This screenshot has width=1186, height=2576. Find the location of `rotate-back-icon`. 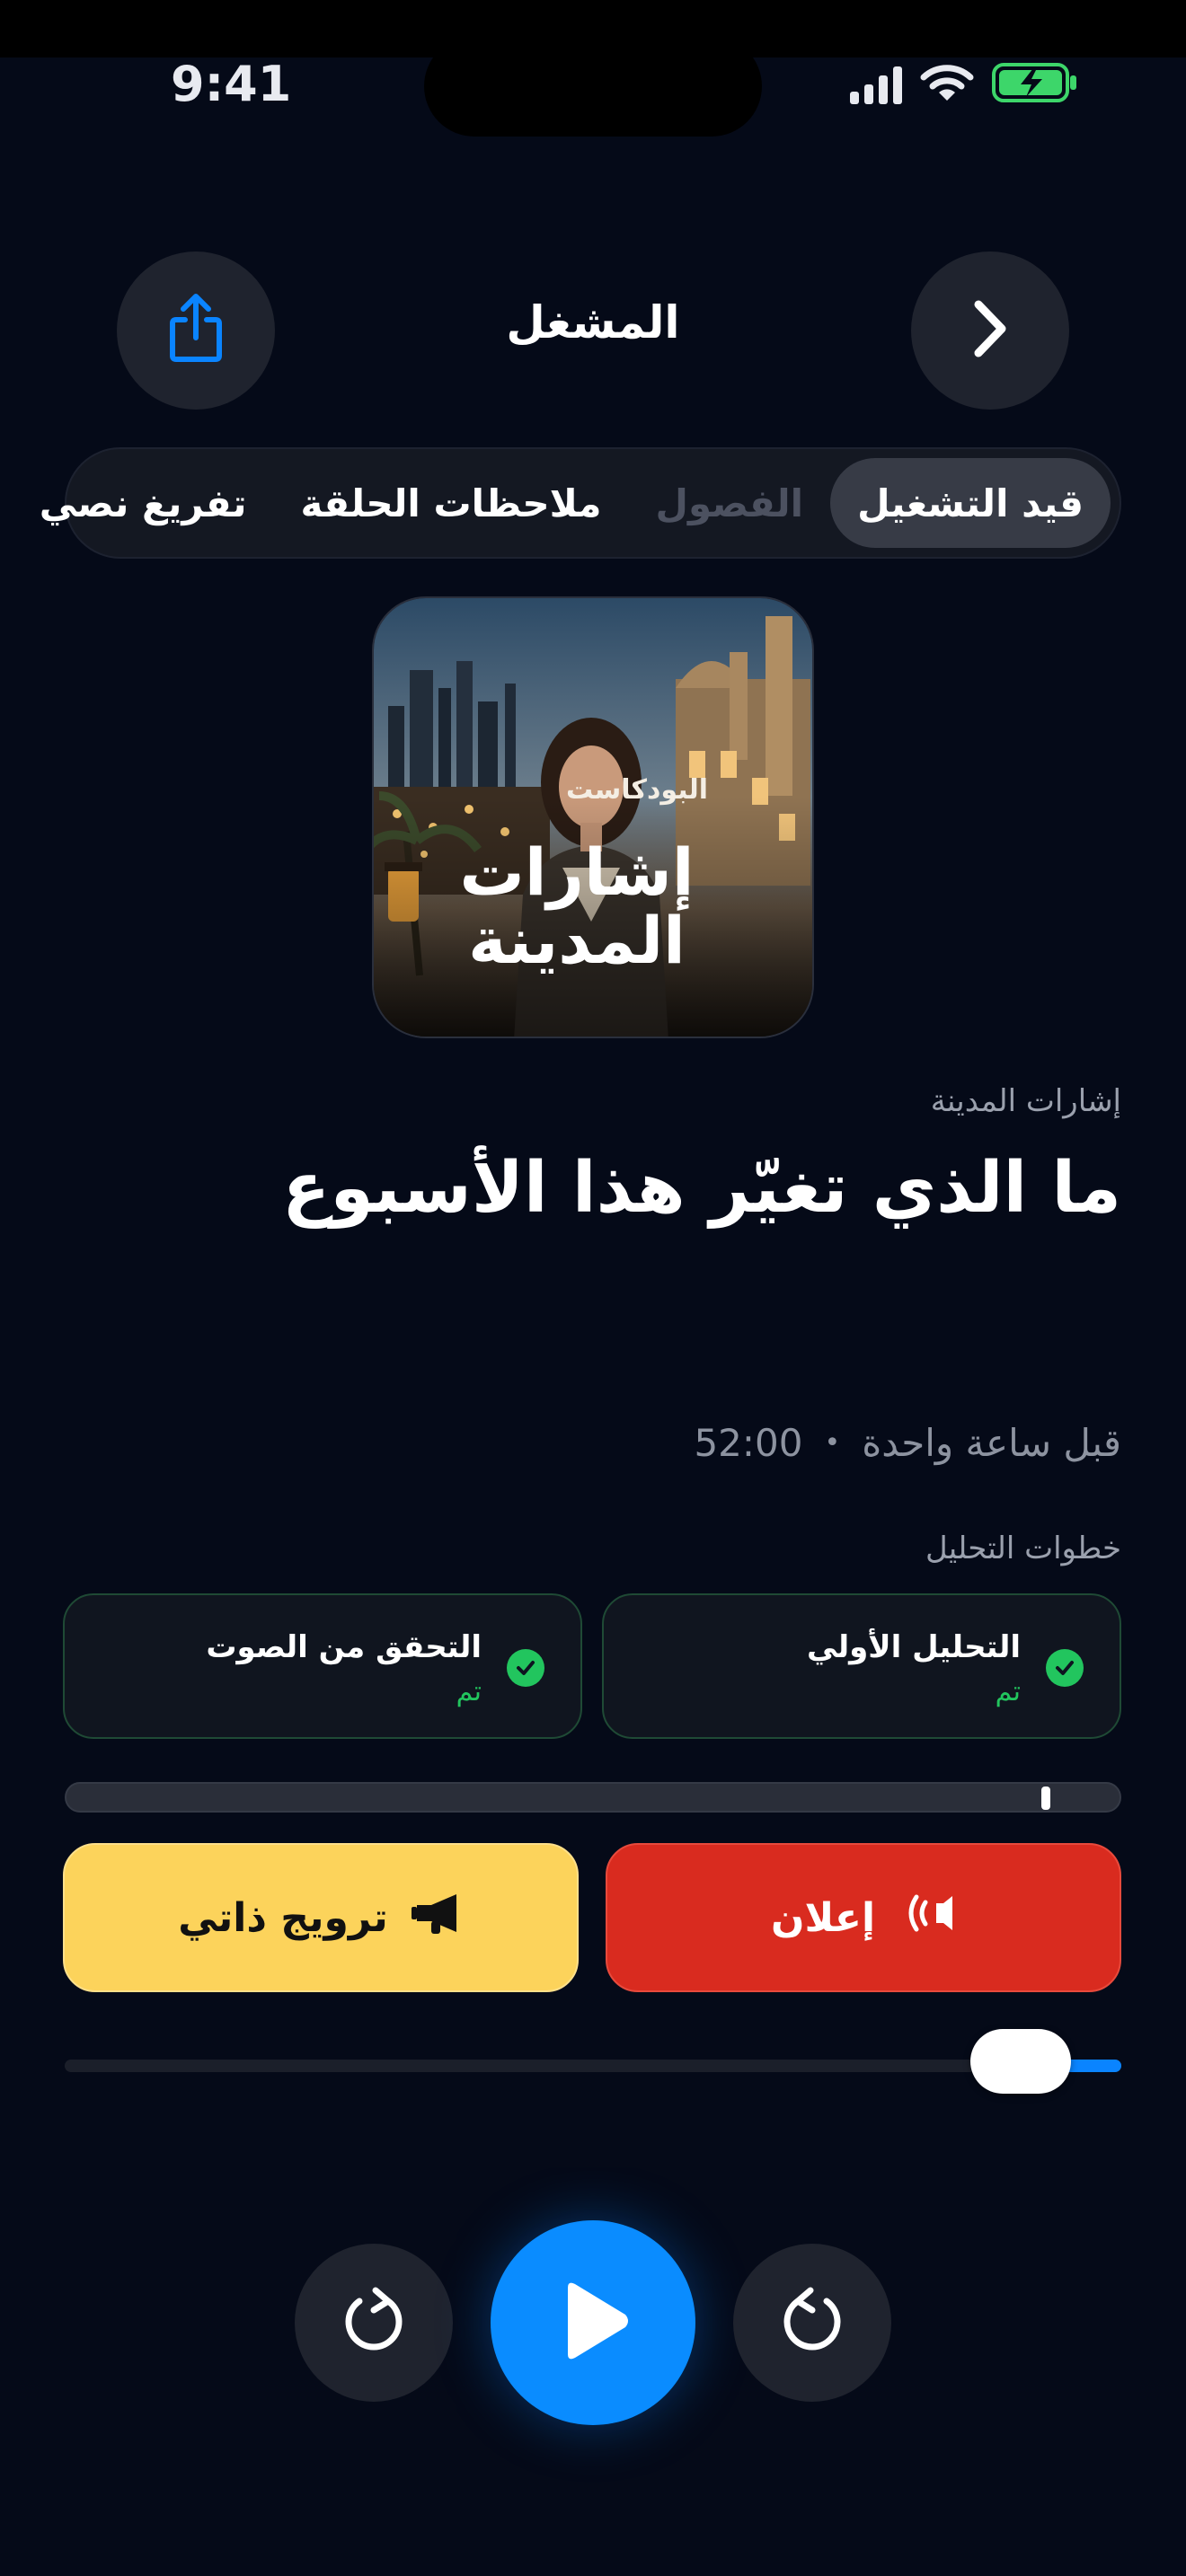

rotate-back-icon is located at coordinates (374, 2322).